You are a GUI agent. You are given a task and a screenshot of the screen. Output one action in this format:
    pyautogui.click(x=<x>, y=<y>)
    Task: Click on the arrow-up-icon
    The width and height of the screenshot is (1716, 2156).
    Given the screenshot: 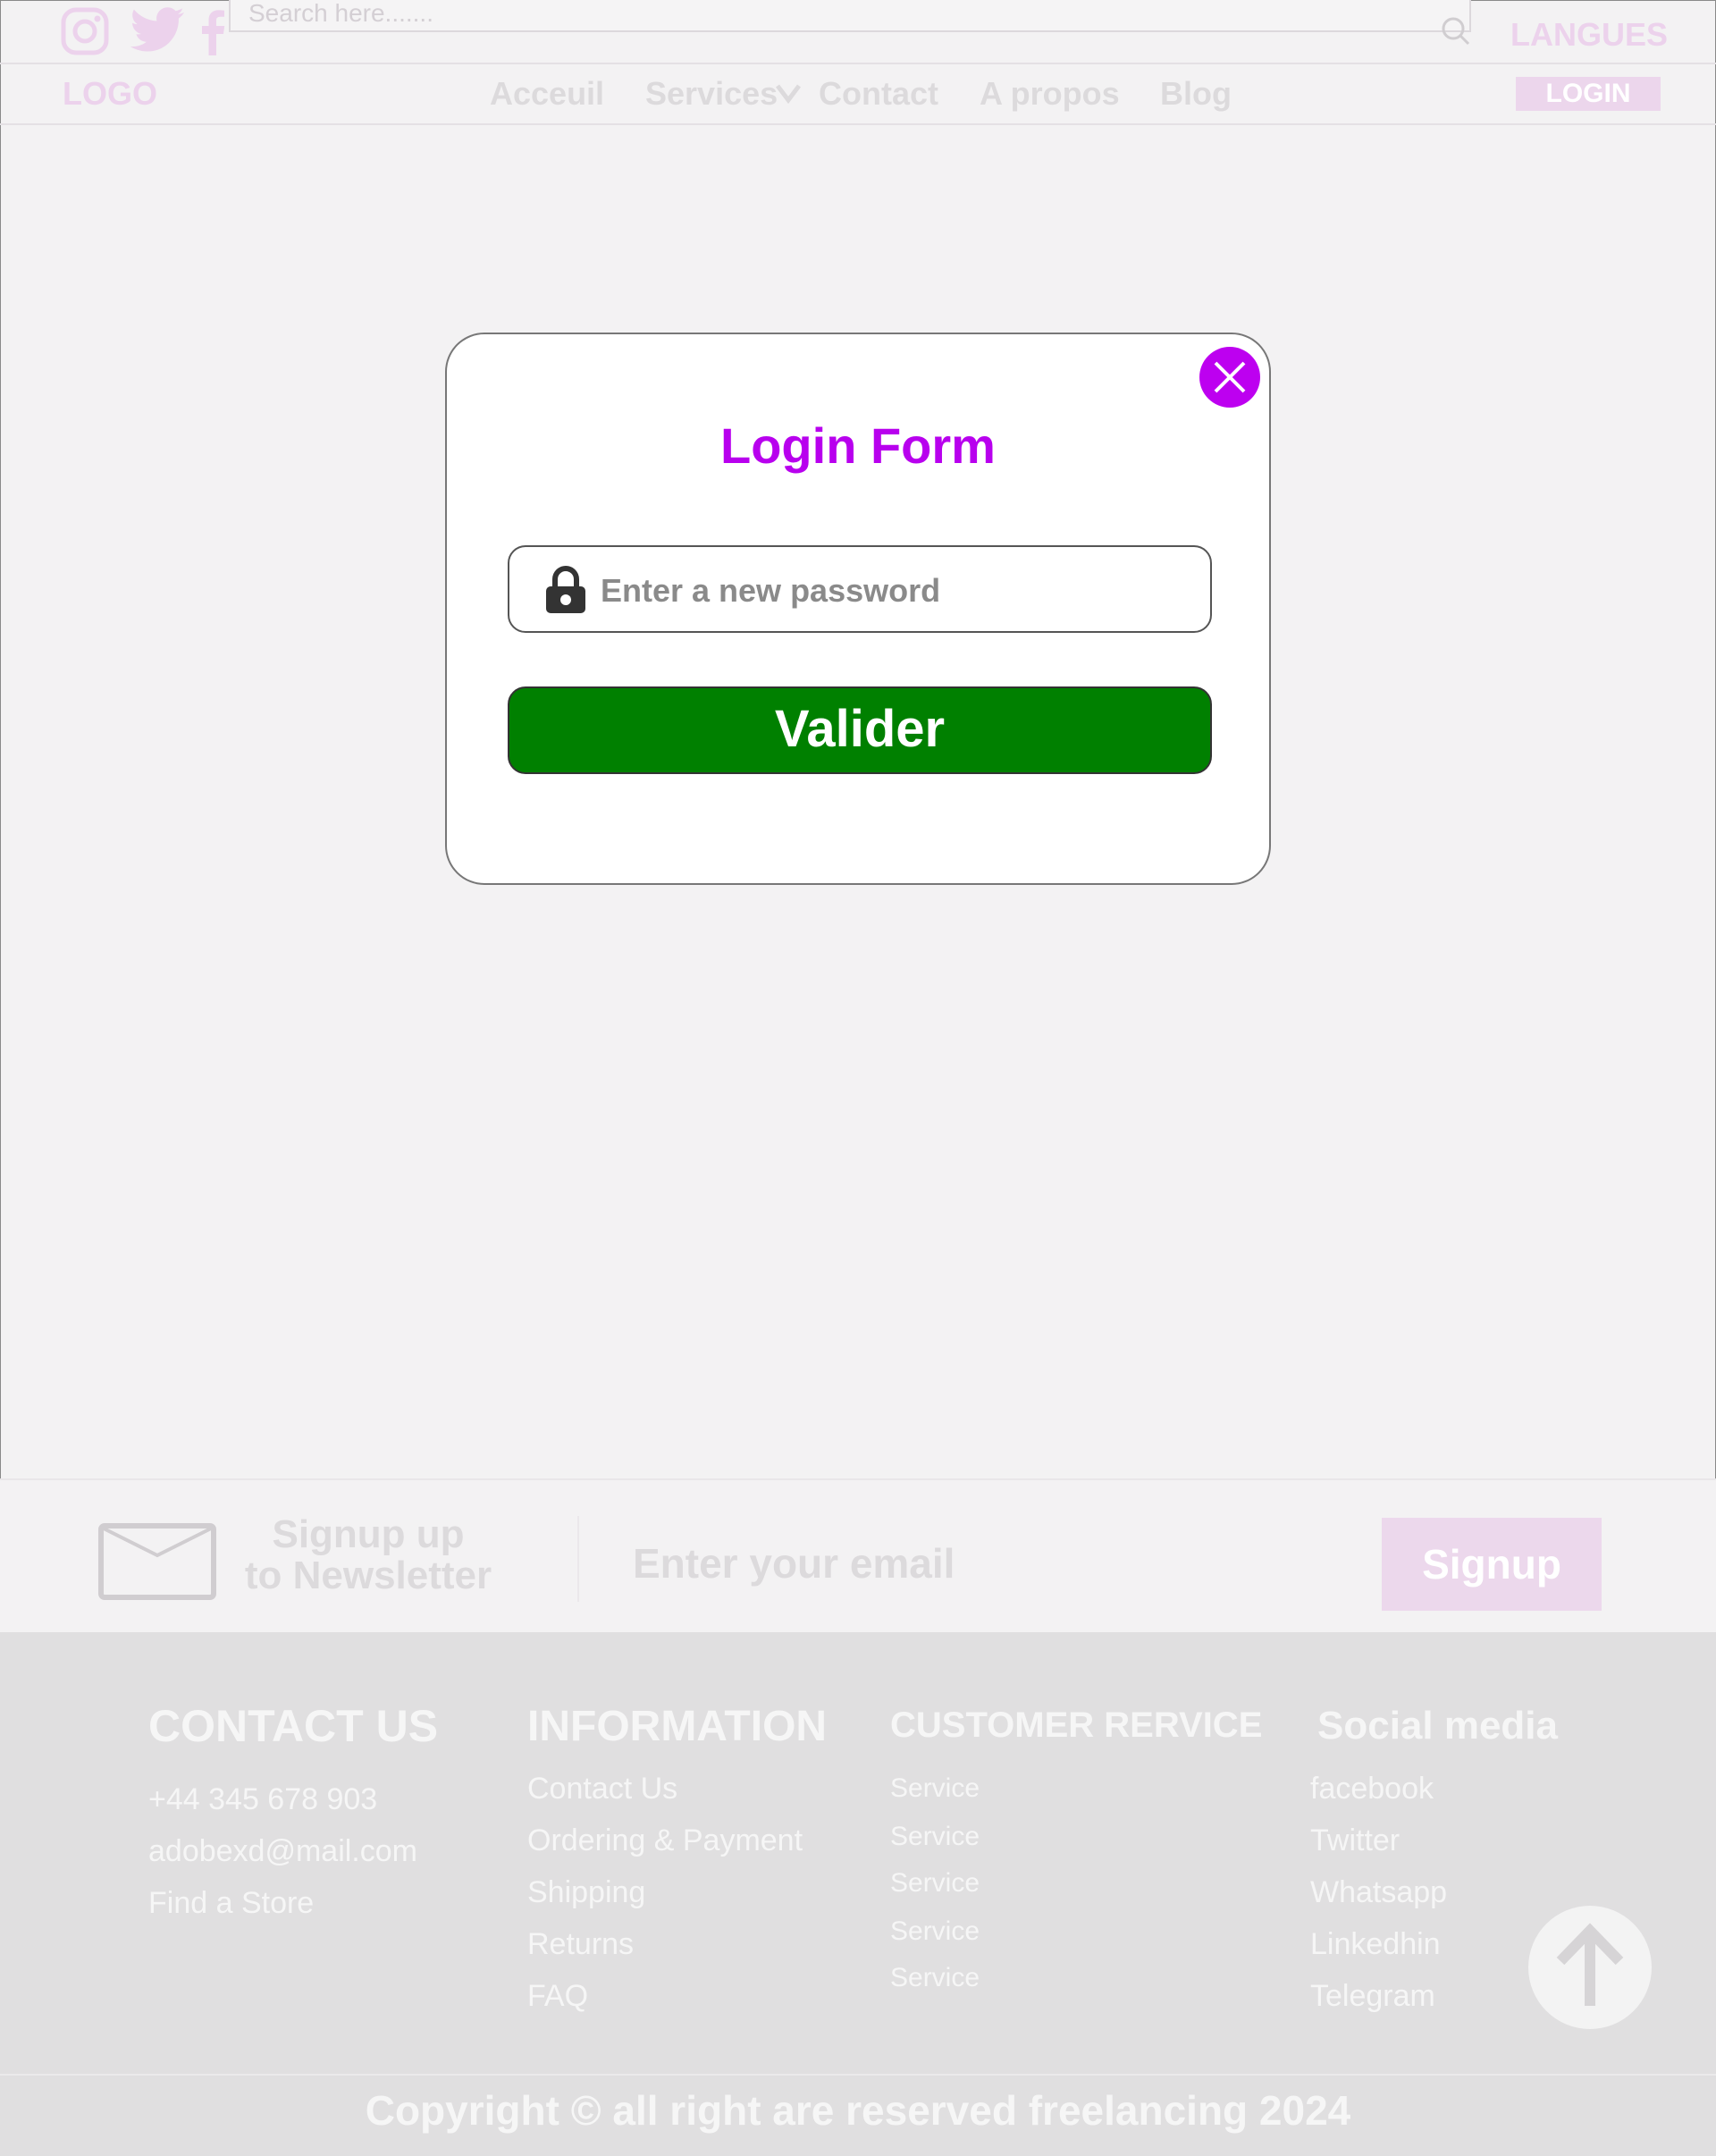 What is the action you would take?
    pyautogui.click(x=1590, y=1964)
    